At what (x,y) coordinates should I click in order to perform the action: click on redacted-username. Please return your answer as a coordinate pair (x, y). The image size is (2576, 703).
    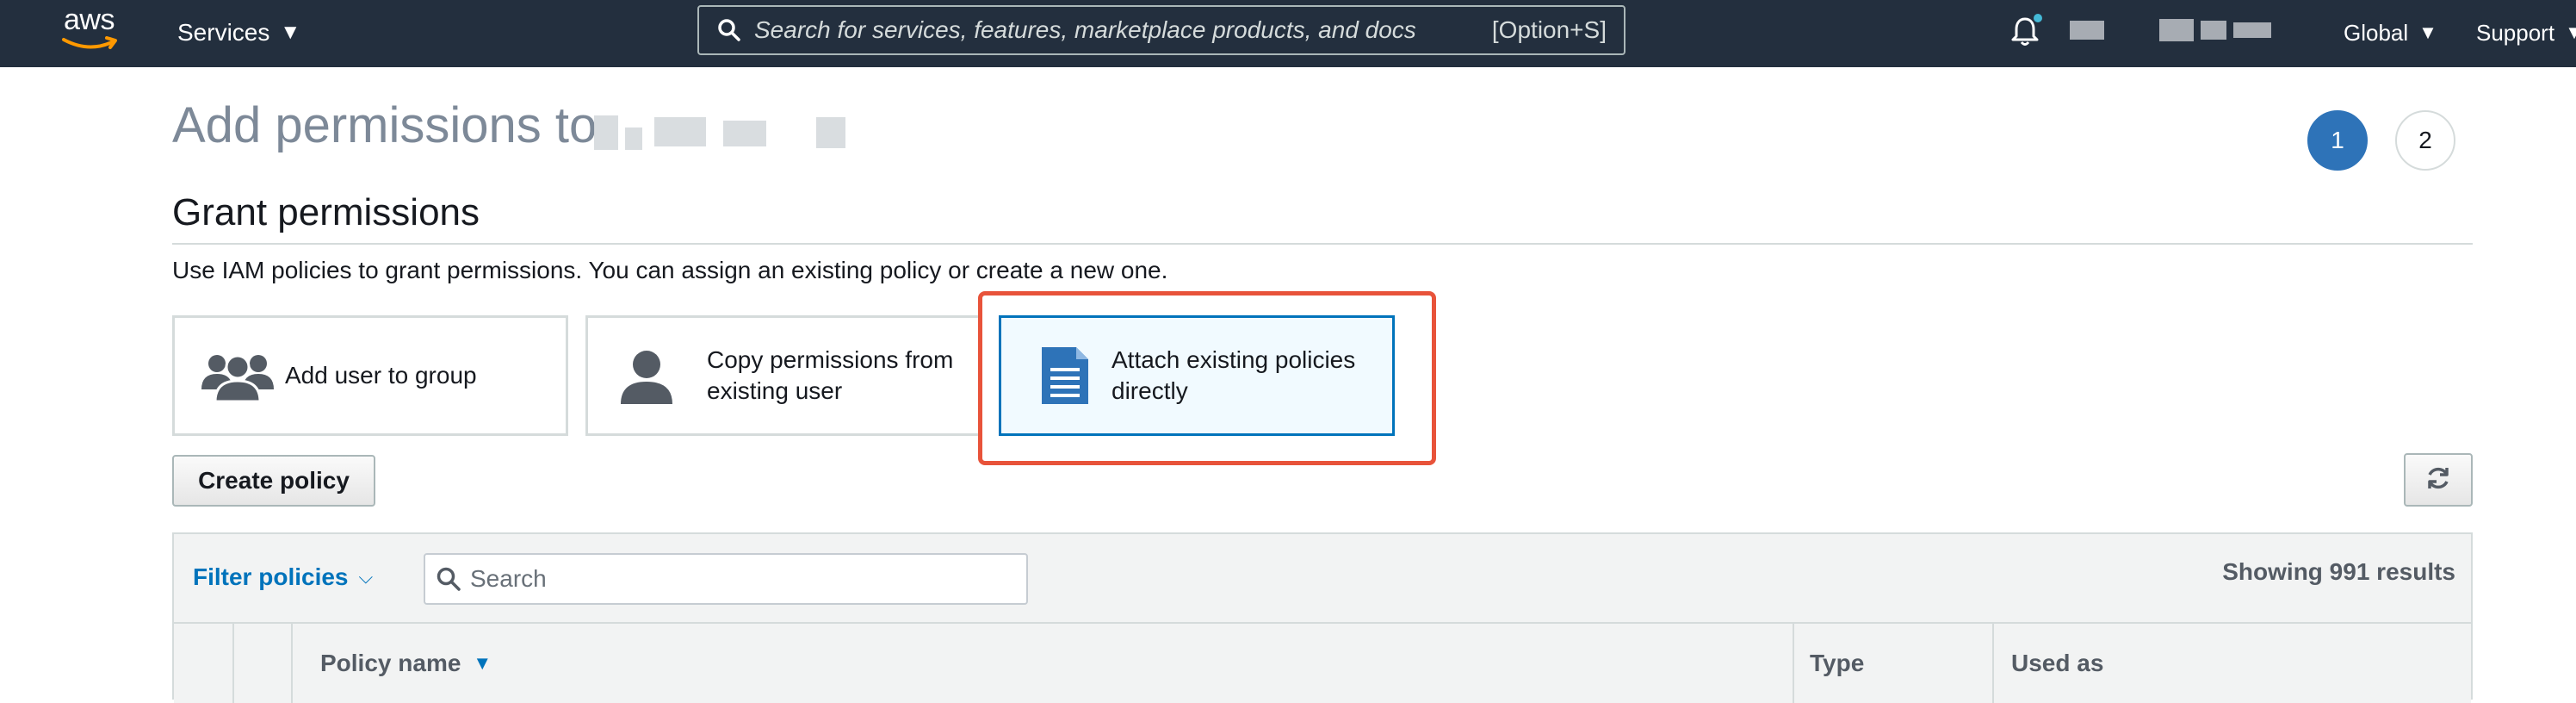
    Looking at the image, I should click on (723, 131).